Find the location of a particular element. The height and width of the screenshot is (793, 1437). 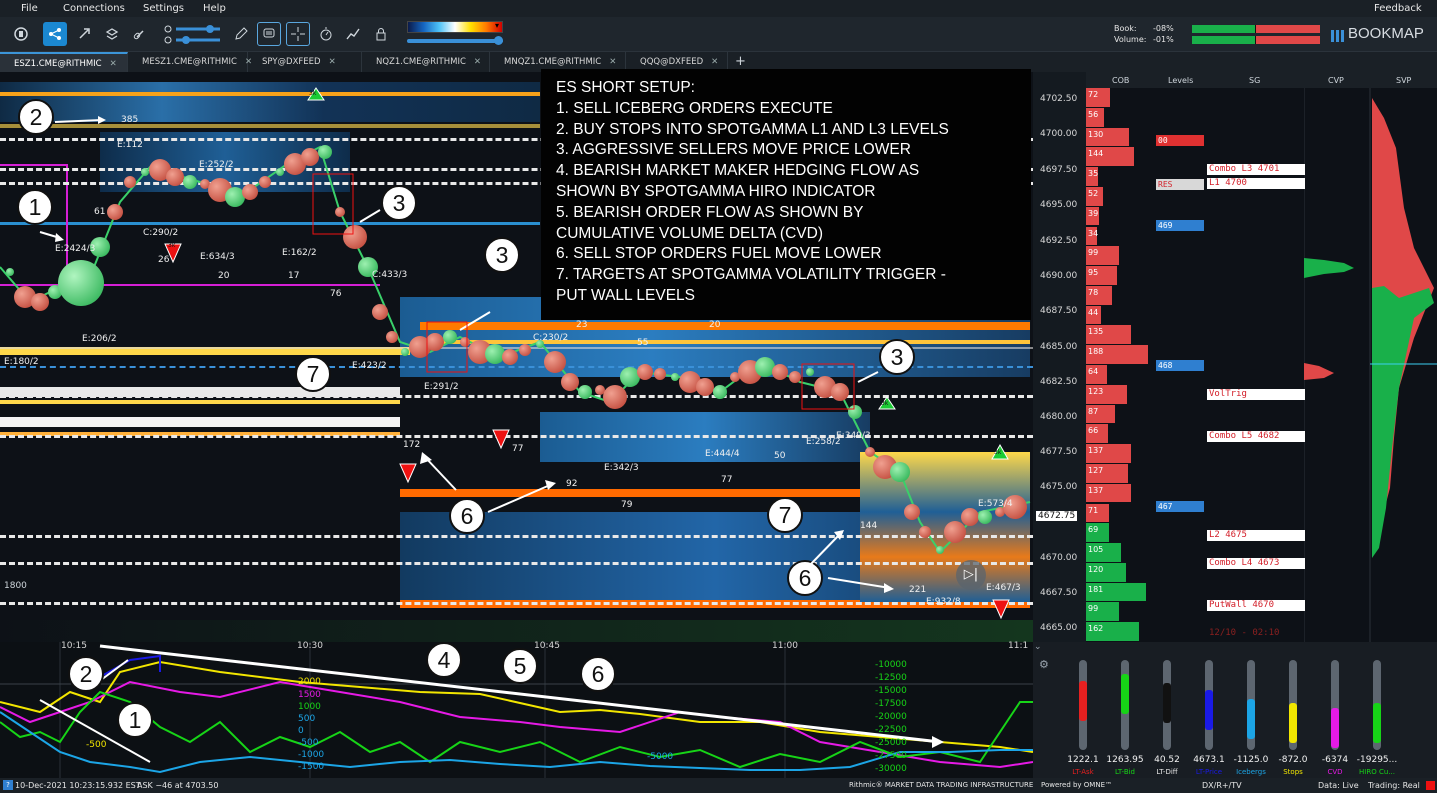

price-label: 4697.50 is located at coordinates (1059, 170).